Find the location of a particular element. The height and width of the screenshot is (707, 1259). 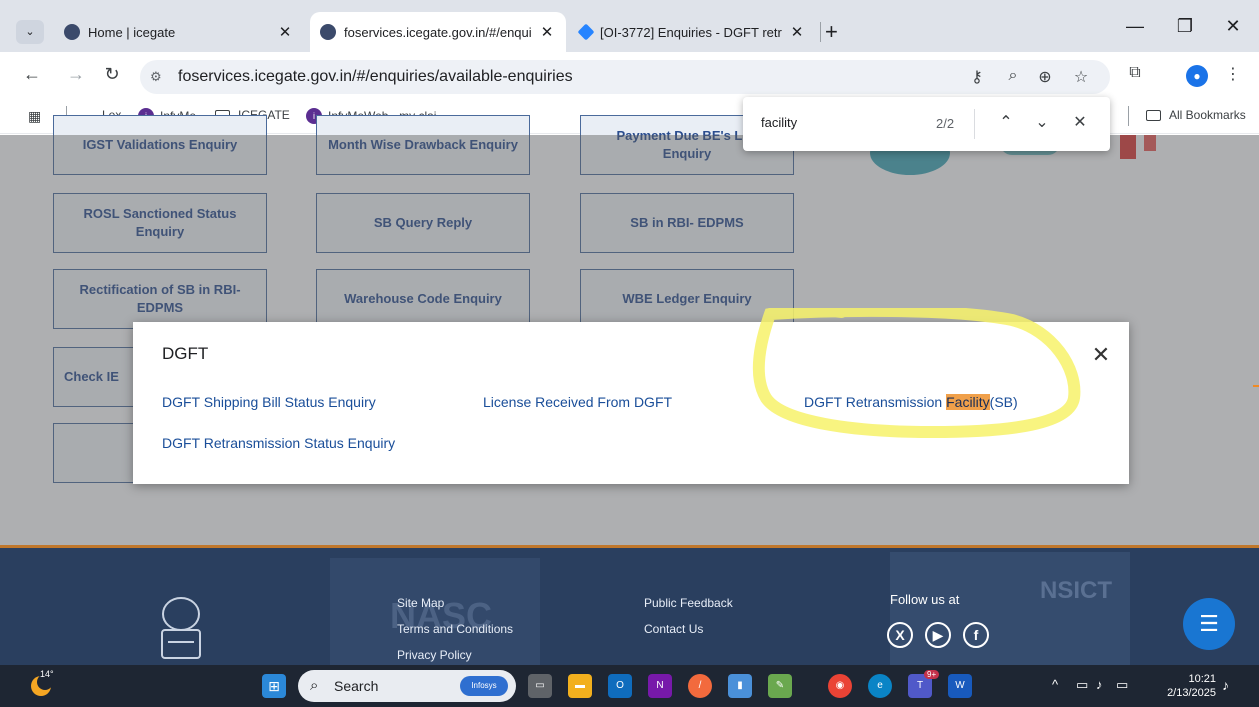

footer-privacy-link: Privacy Policy is located at coordinates (434, 655).